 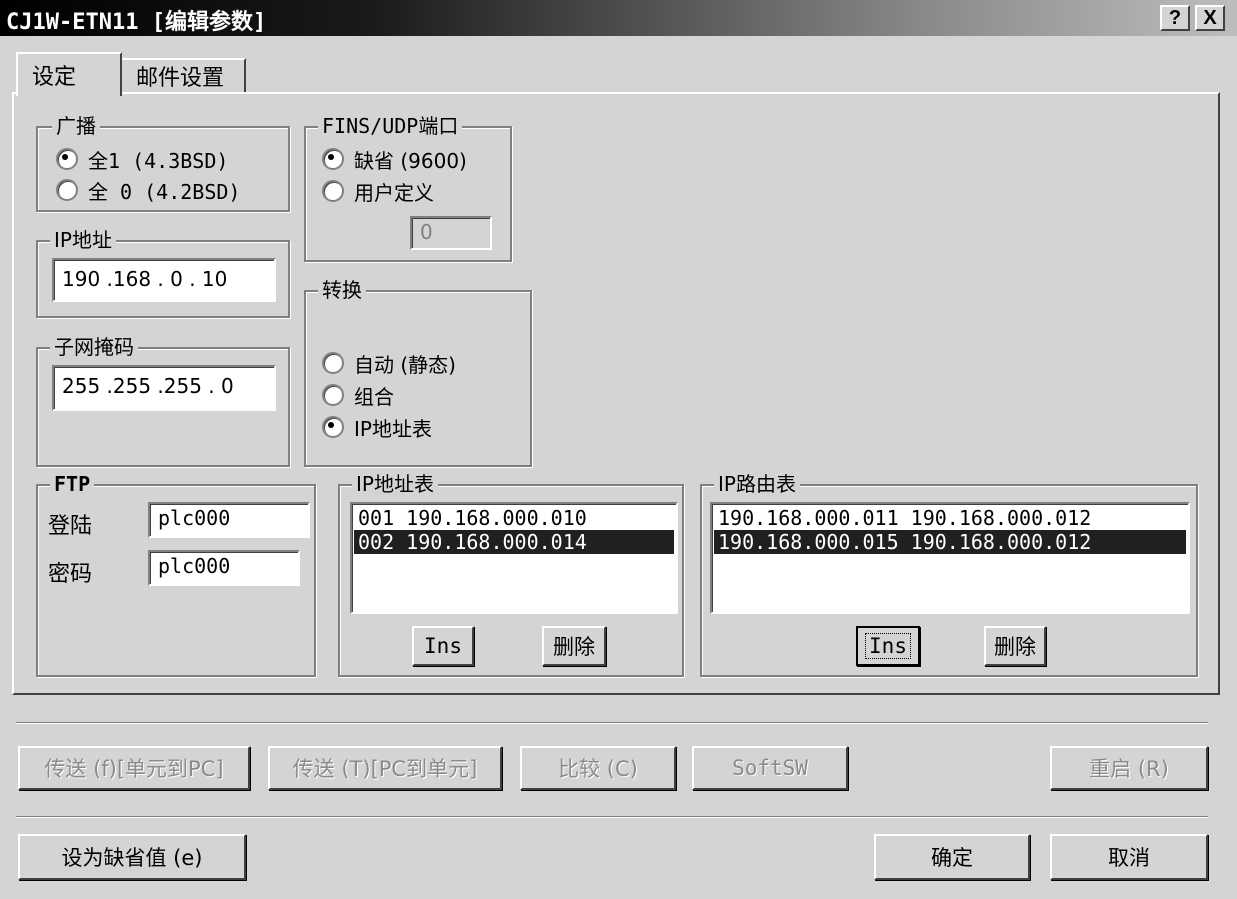 What do you see at coordinates (451, 233) in the screenshot?
I see `fins-port-field: 0` at bounding box center [451, 233].